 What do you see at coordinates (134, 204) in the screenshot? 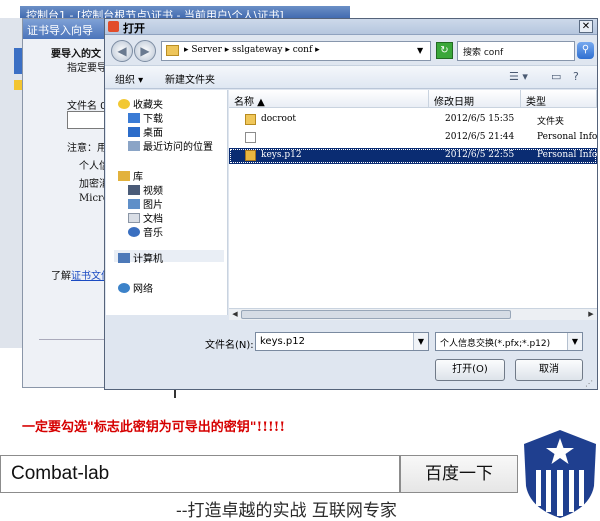
I see `picture-icon` at bounding box center [134, 204].